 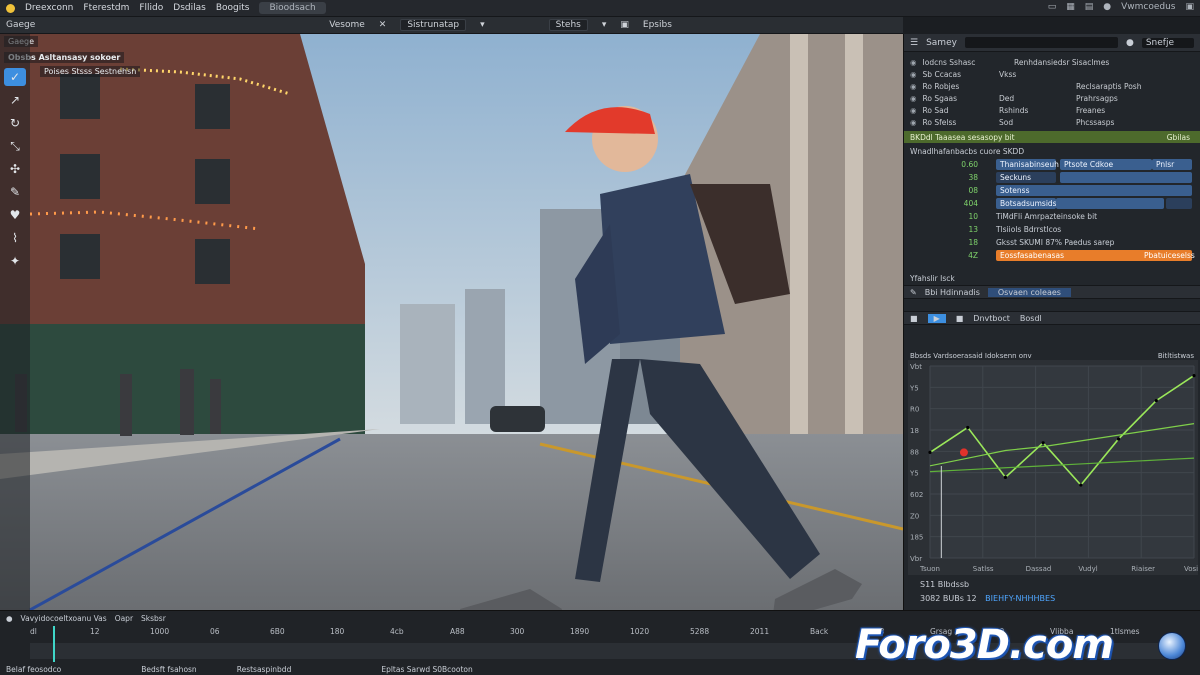 What do you see at coordinates (963, 452) in the screenshot?
I see `red-keyframe-marker` at bounding box center [963, 452].